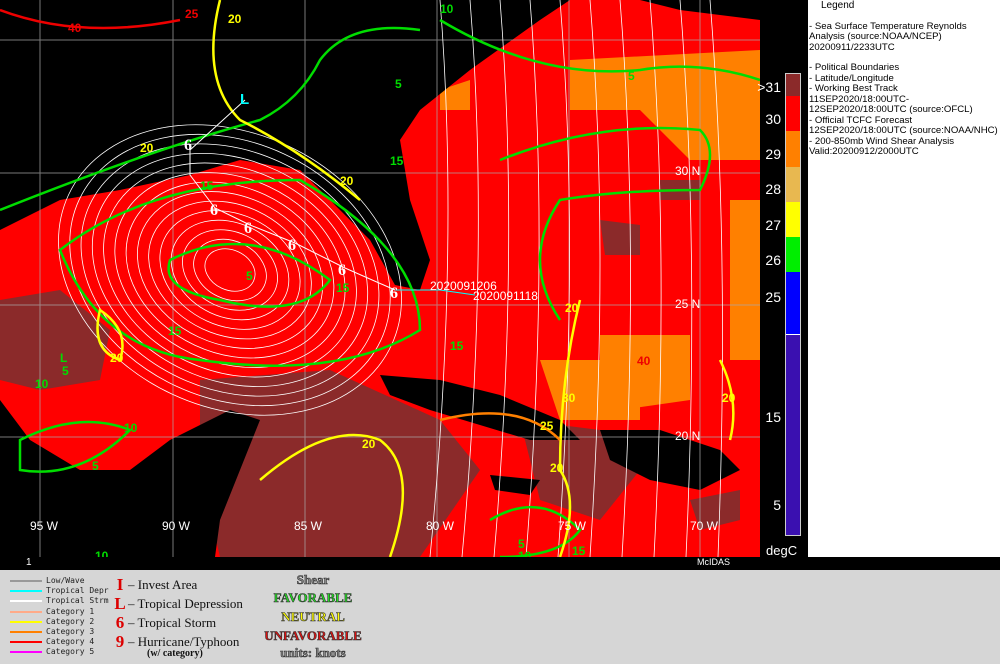 The height and width of the screenshot is (664, 1000). I want to click on lon-label: 85 W, so click(308, 526).